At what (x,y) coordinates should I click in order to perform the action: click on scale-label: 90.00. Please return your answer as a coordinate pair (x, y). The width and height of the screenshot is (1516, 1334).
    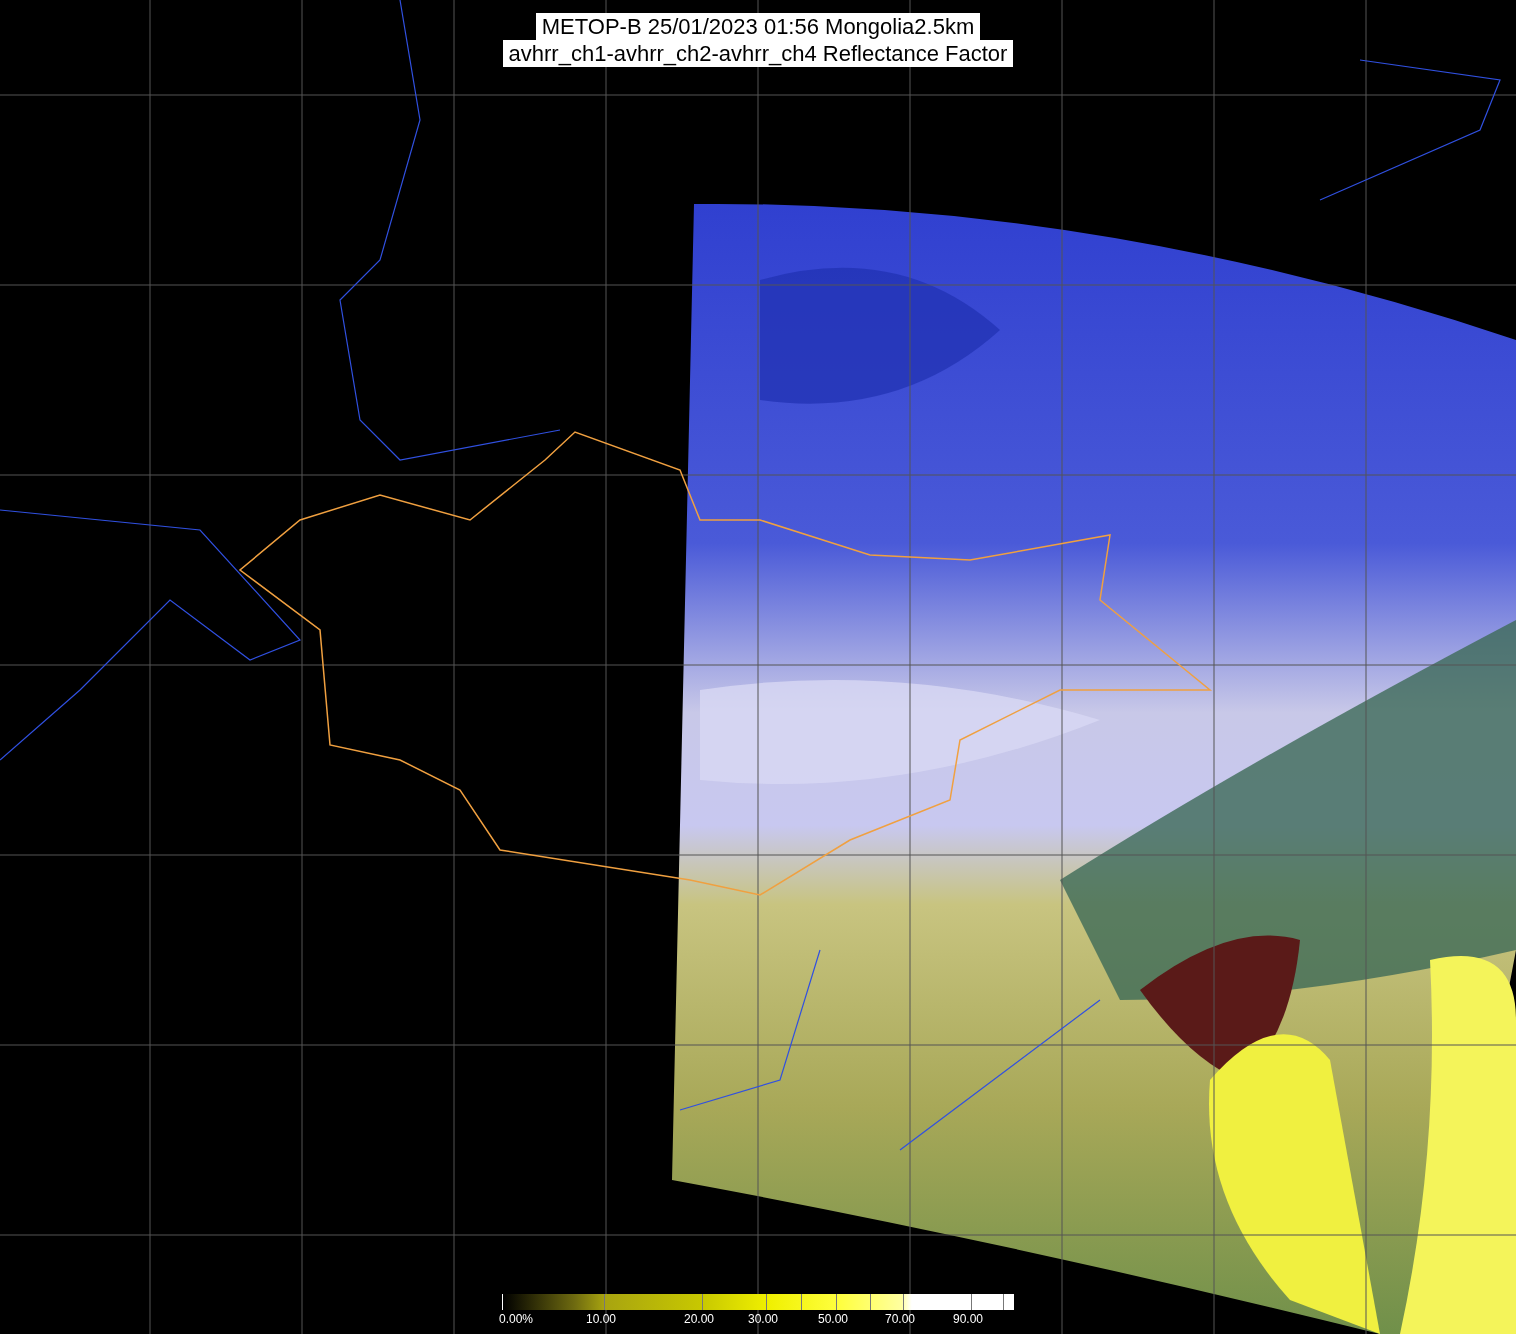
    Looking at the image, I should click on (968, 1319).